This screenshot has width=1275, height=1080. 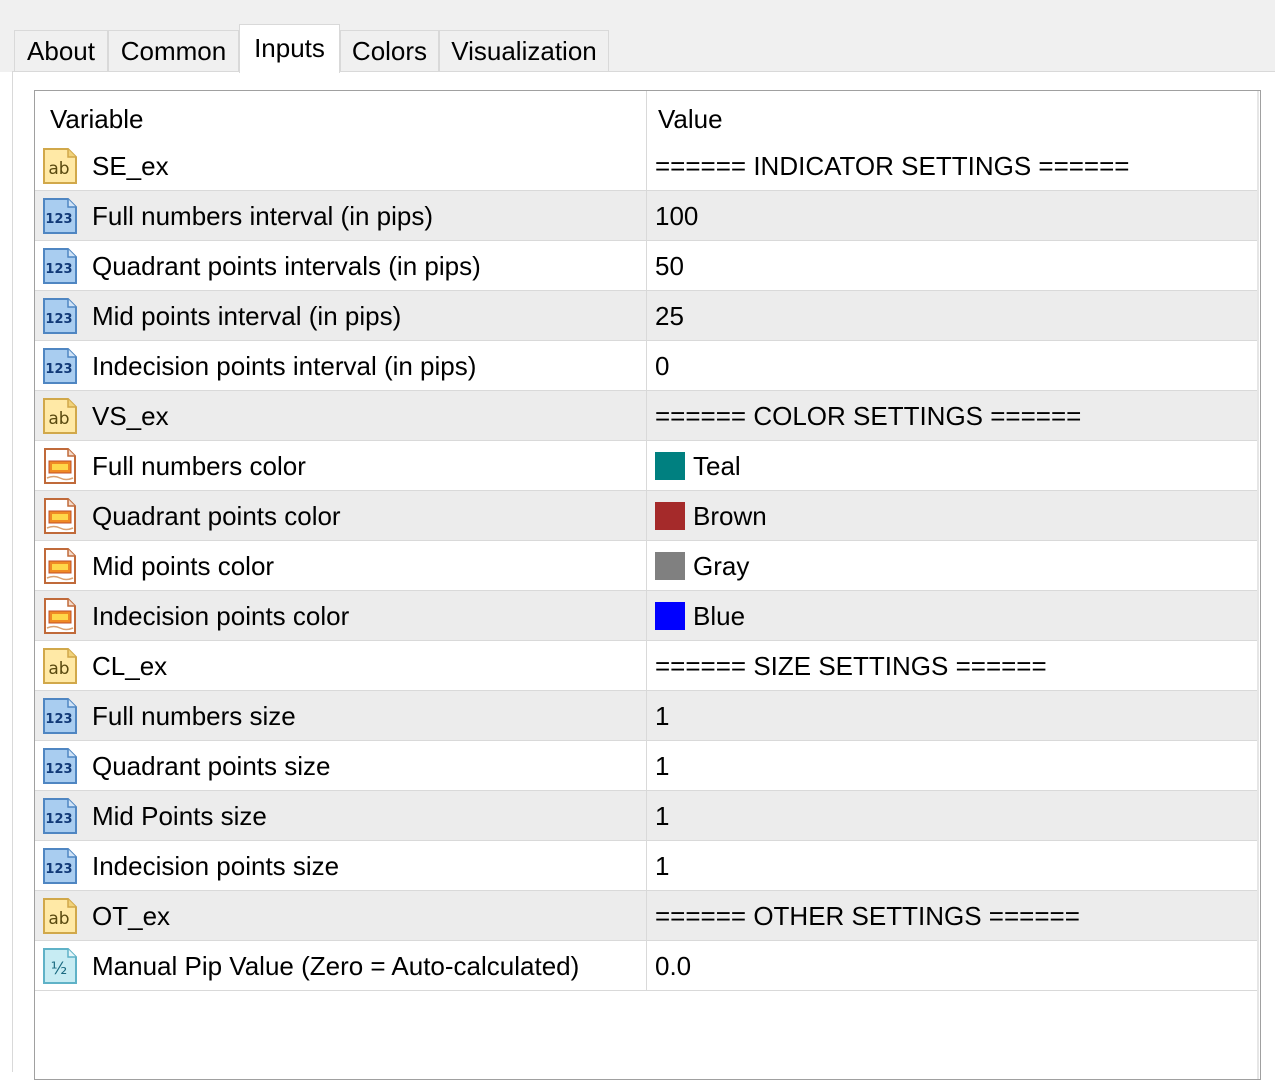 I want to click on variable-name: Mid Points size, so click(x=179, y=816).